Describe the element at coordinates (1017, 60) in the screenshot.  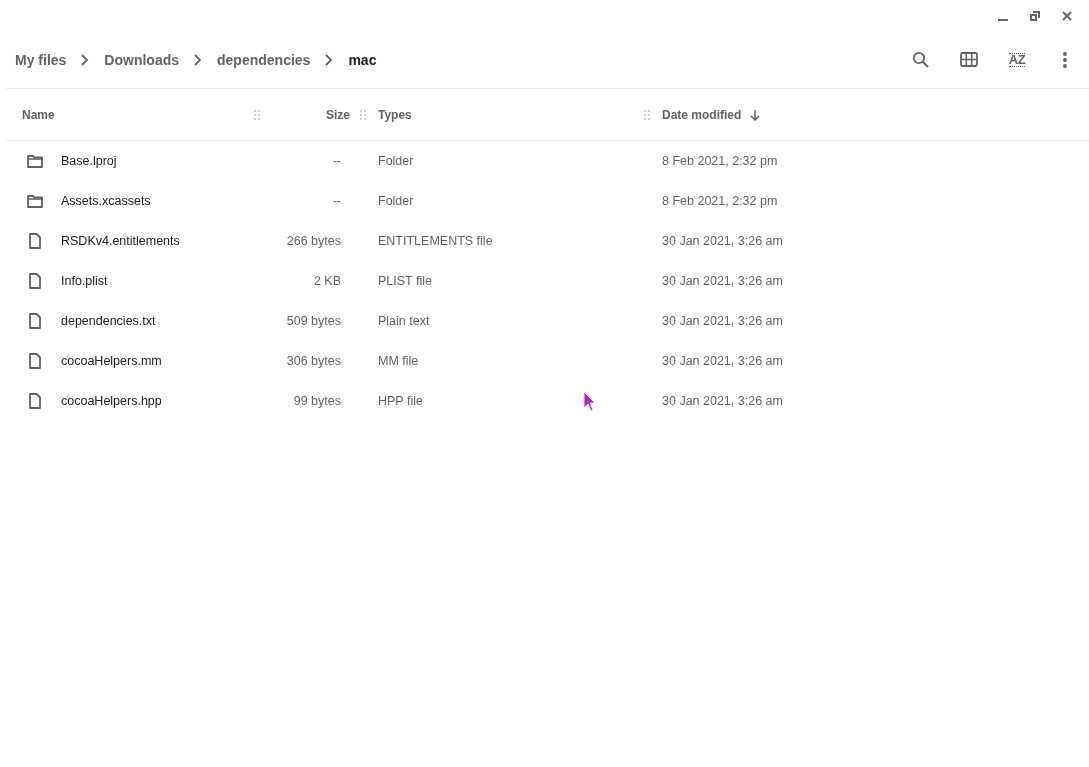
I see `sort-button: AZ` at that location.